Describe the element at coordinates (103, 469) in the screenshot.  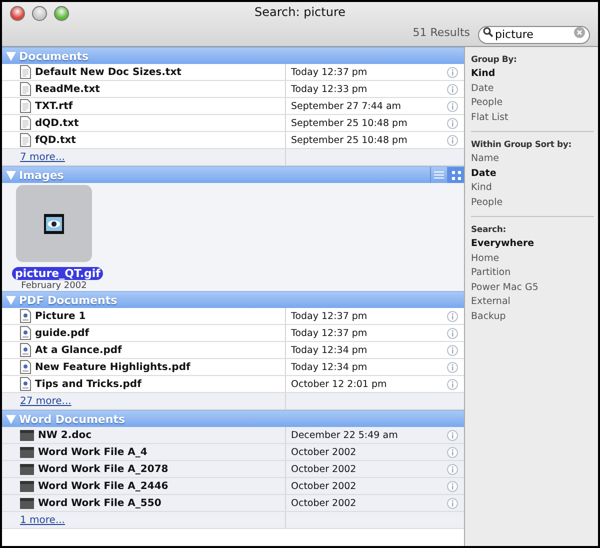
I see `file-name: Word Work File A_2078` at that location.